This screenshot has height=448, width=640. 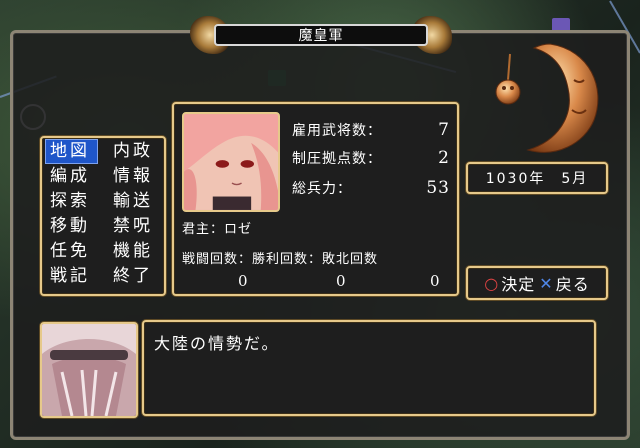 I want to click on crescent-moon-emblem-icon, so click(x=547, y=98).